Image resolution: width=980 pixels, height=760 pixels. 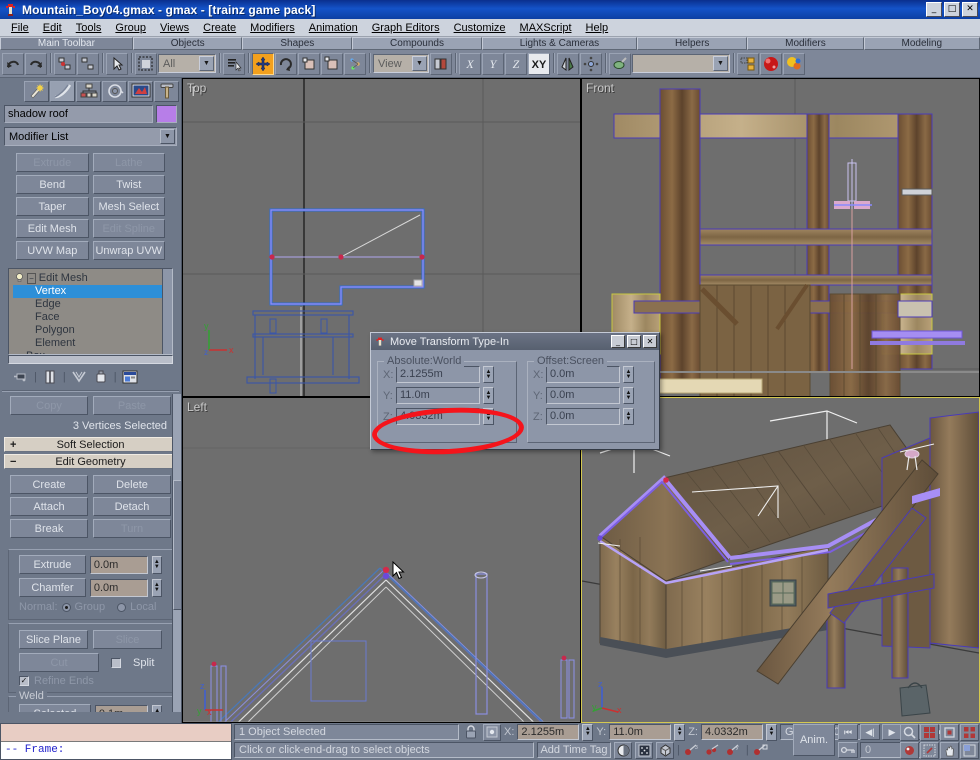 I want to click on menu-tools: Tools, so click(x=89, y=28).